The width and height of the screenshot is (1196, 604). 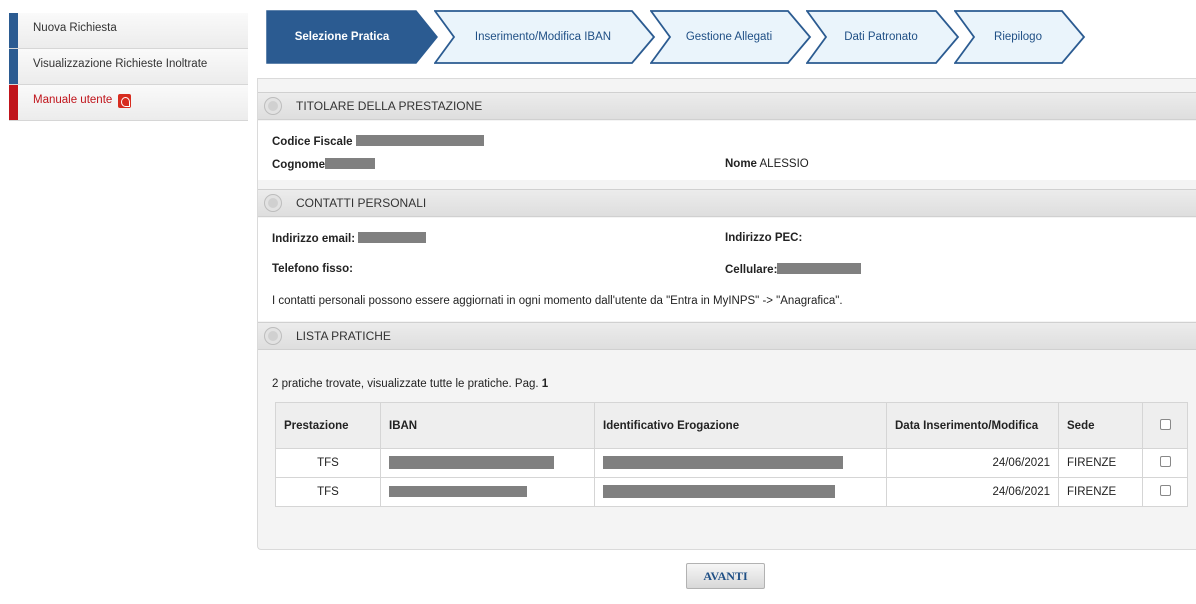 I want to click on step-label: Dati Patronato, so click(x=881, y=37).